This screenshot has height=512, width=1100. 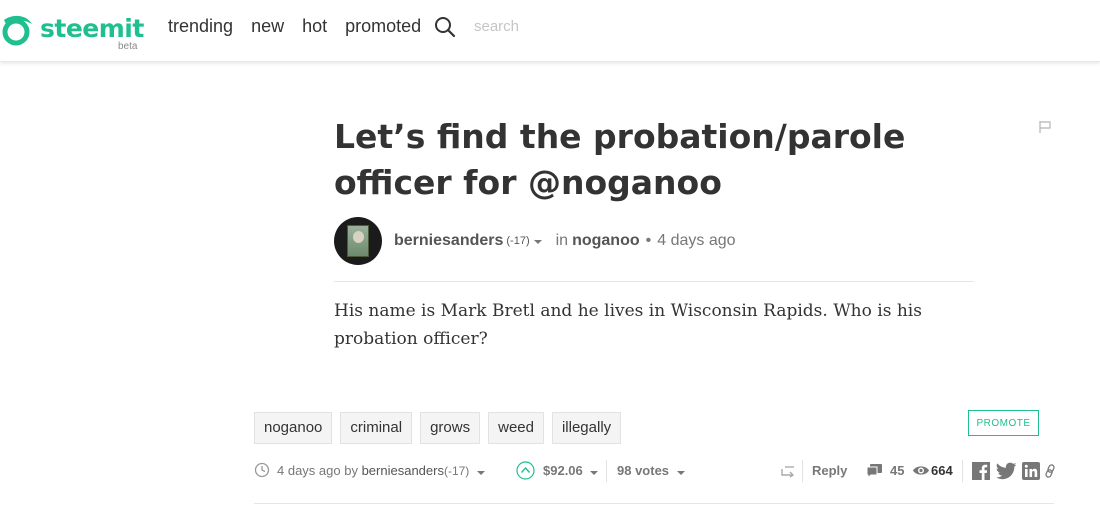 What do you see at coordinates (1003, 423) in the screenshot?
I see `promote-button: PROMOTE` at bounding box center [1003, 423].